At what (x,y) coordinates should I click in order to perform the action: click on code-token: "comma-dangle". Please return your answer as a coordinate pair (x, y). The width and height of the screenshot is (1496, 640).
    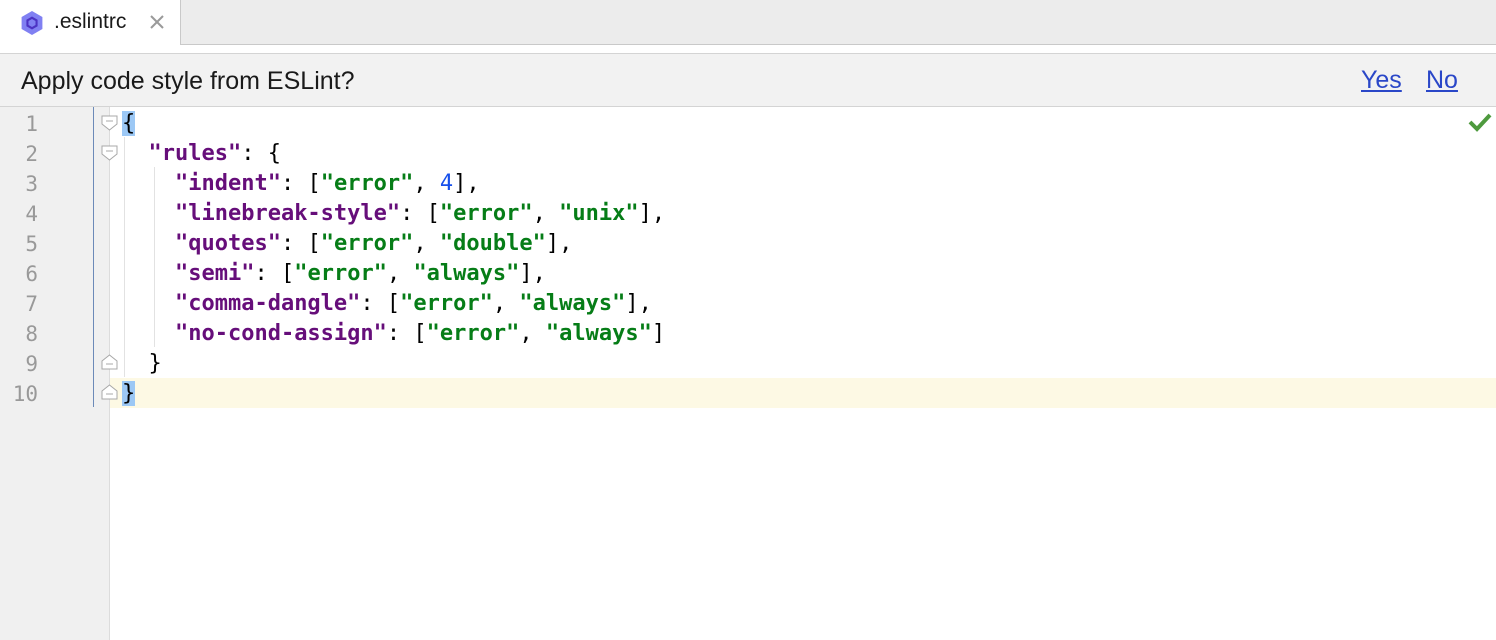
    Looking at the image, I should click on (267, 303).